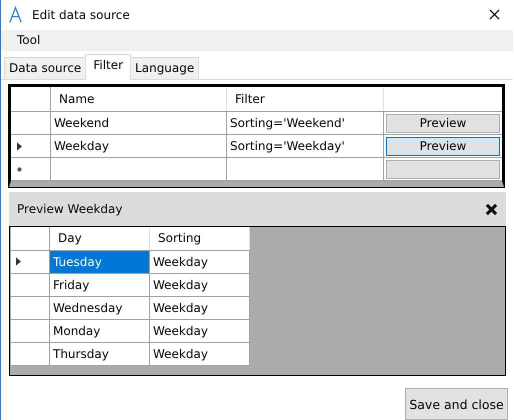 This screenshot has width=514, height=420. What do you see at coordinates (108, 67) in the screenshot?
I see `tab: Filter` at bounding box center [108, 67].